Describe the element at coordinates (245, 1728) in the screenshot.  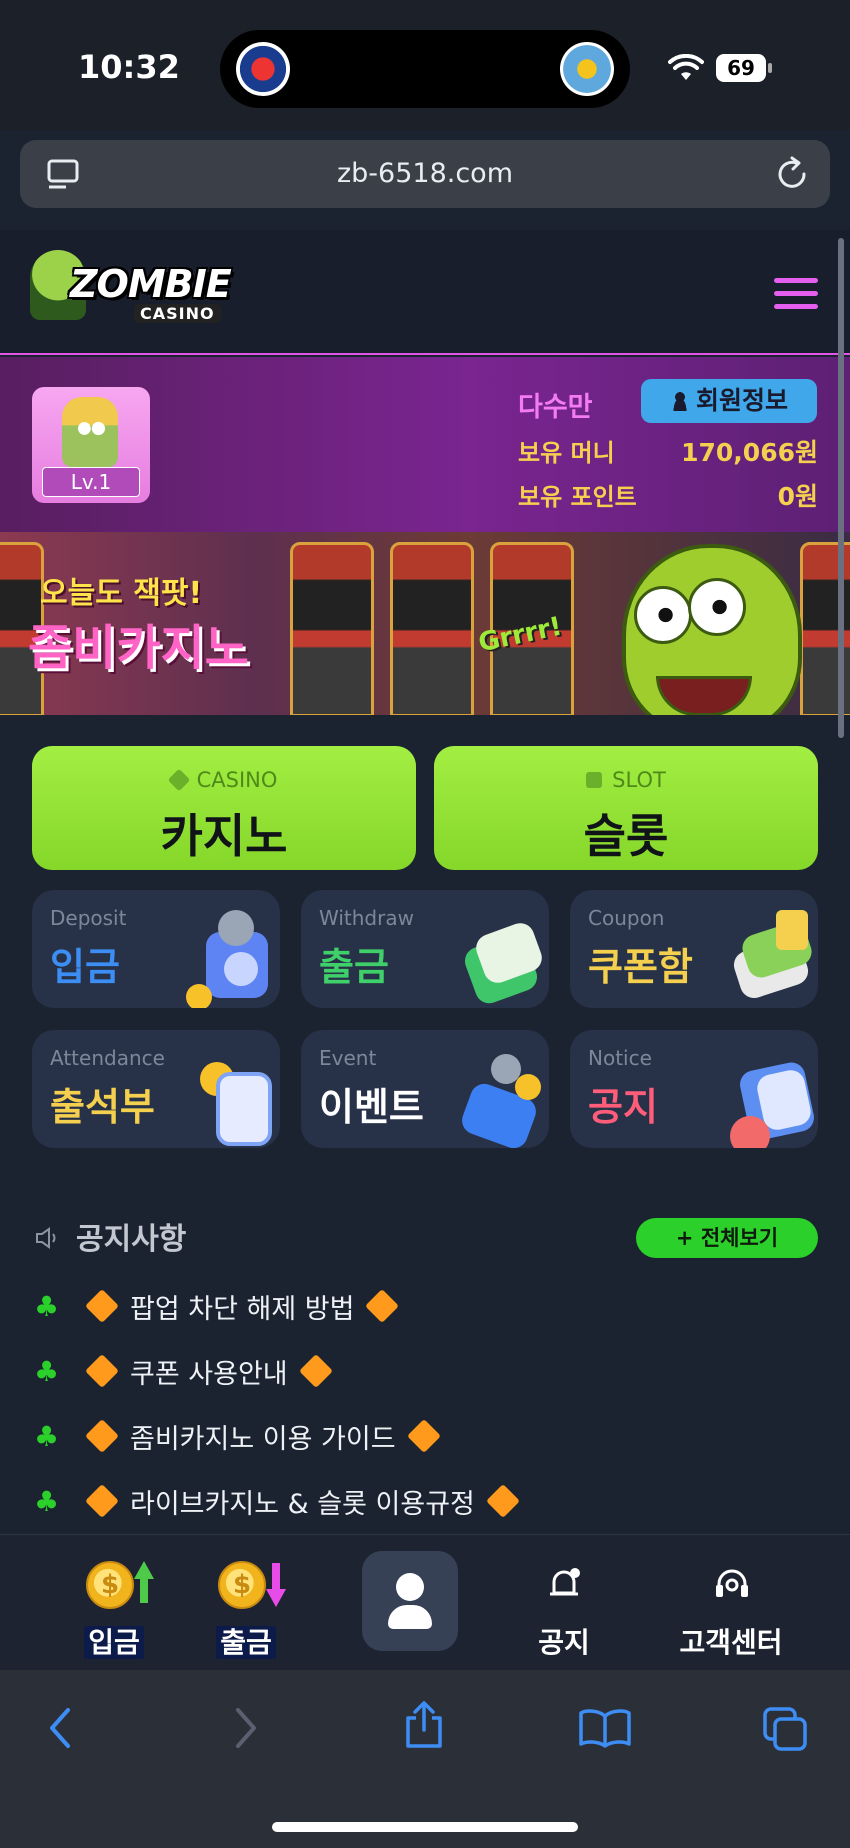
I see `forward-icon` at that location.